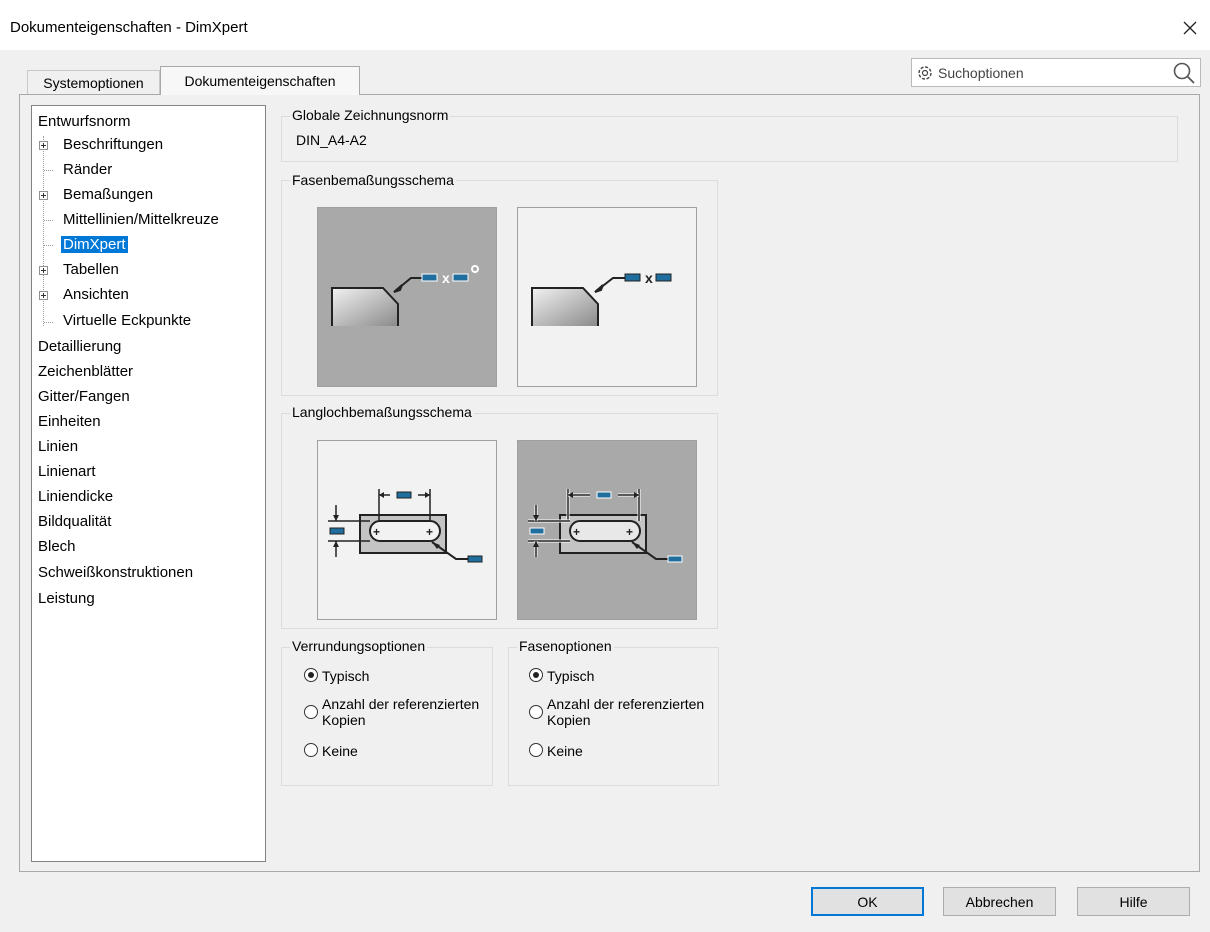 The height and width of the screenshot is (932, 1210). I want to click on chamfer-options-title: Fasenoptionen, so click(565, 646).